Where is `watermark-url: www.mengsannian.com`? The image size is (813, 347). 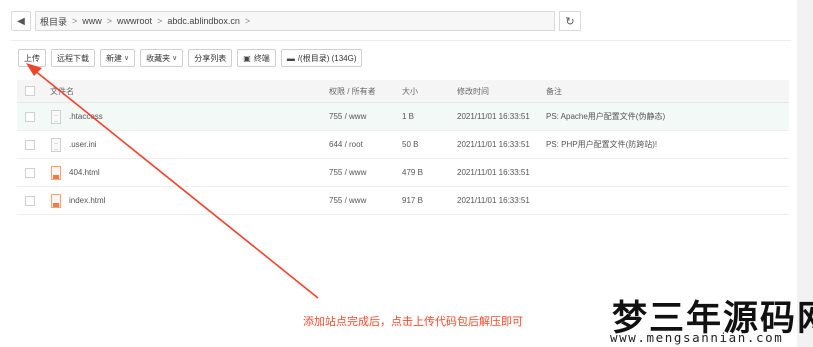
watermark-url: www.mengsannian.com is located at coordinates (697, 337).